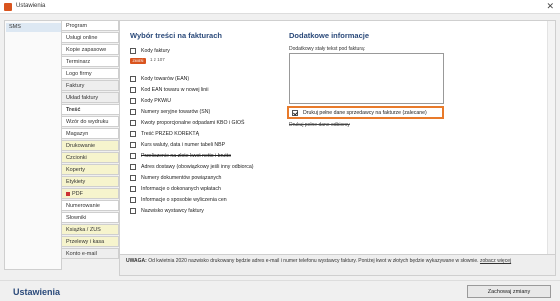  I want to click on left-panel: SMS, so click(33, 145).